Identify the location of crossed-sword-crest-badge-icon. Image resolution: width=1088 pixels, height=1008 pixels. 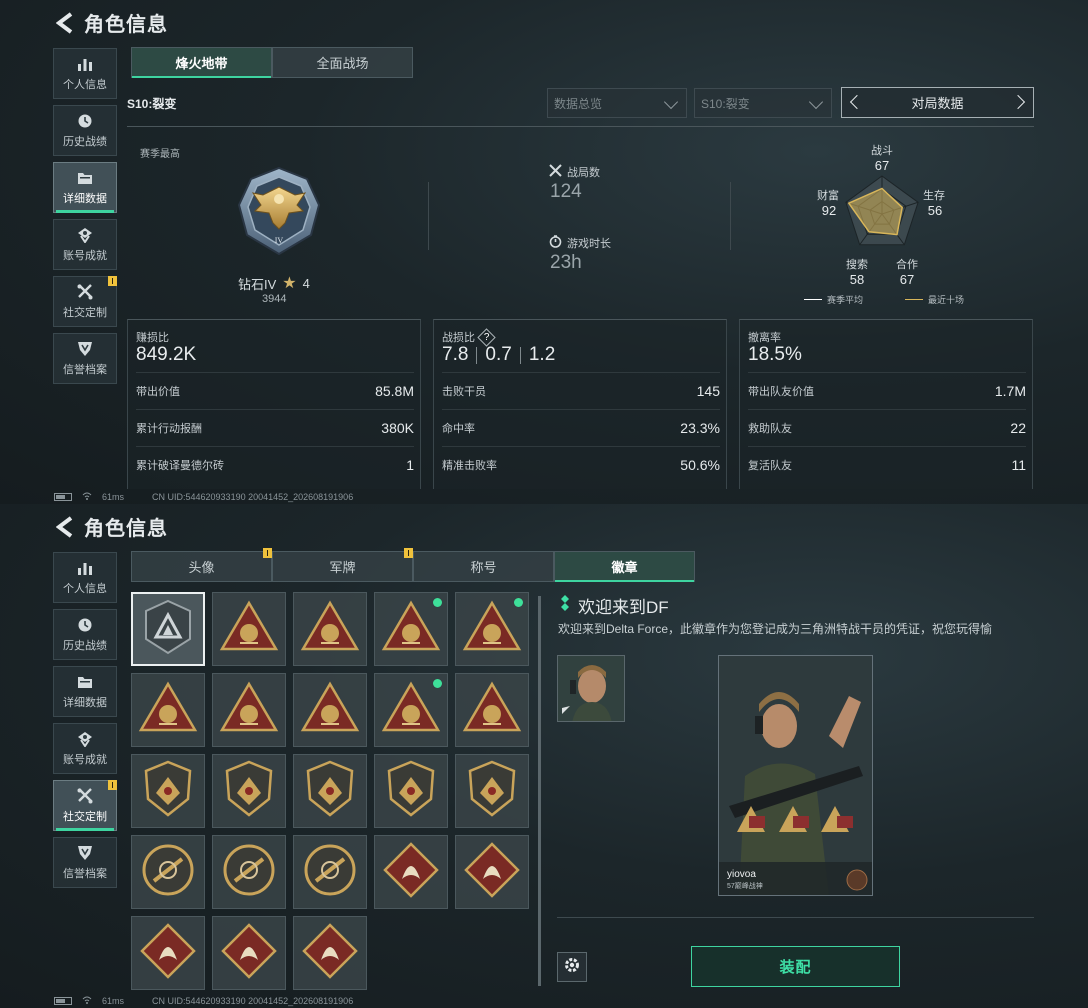
(330, 872).